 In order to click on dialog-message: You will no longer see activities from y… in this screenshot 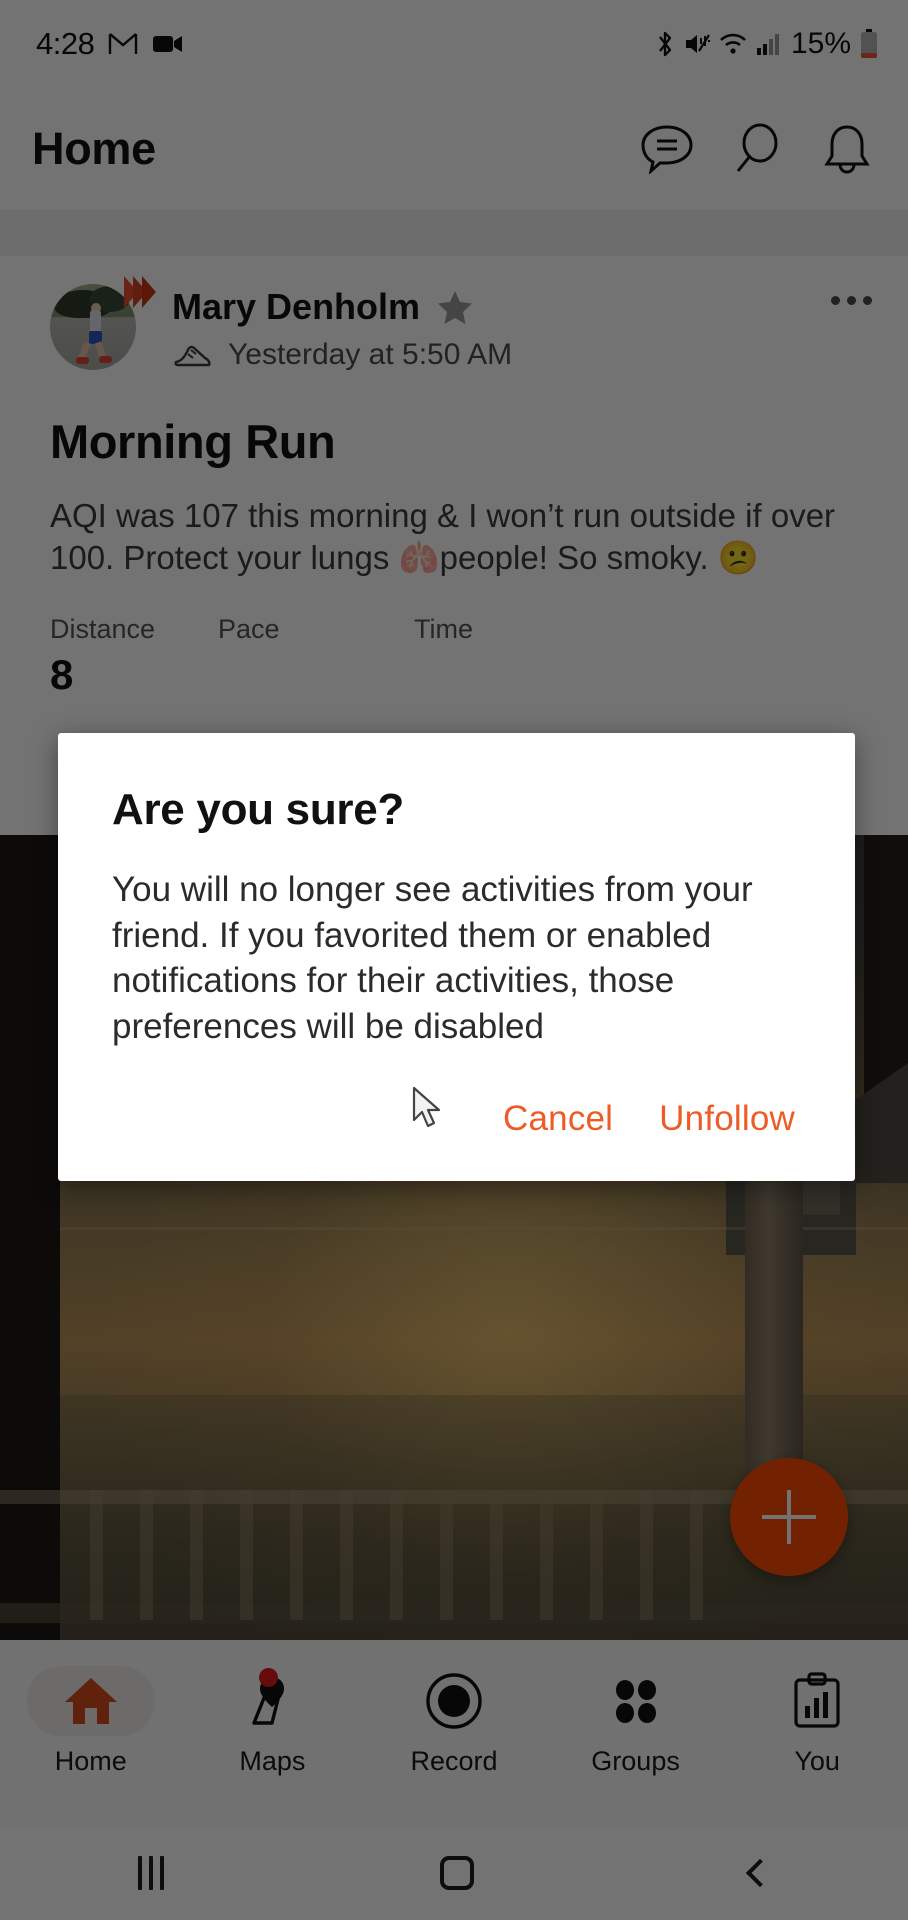, I will do `click(432, 958)`.